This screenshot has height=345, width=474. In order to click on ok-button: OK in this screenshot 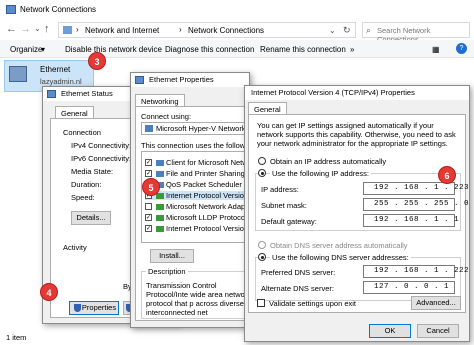, I will do `click(390, 331)`.